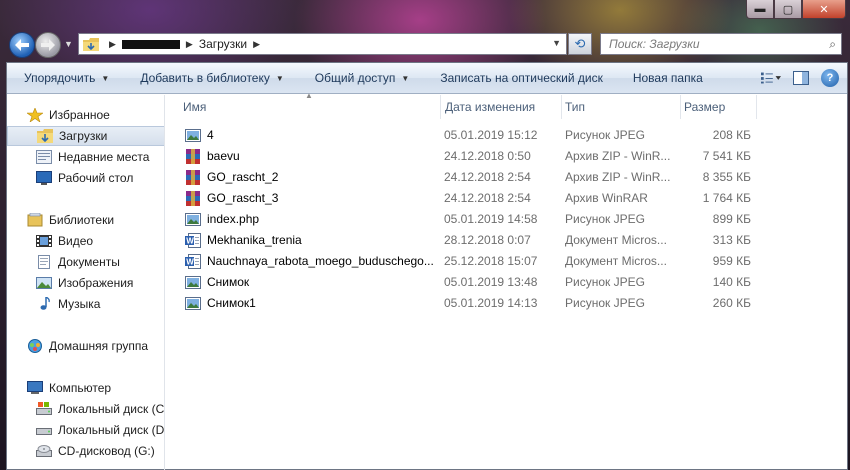 This screenshot has height=470, width=850. What do you see at coordinates (243, 198) in the screenshot?
I see `file-name: GO_rascht_3` at bounding box center [243, 198].